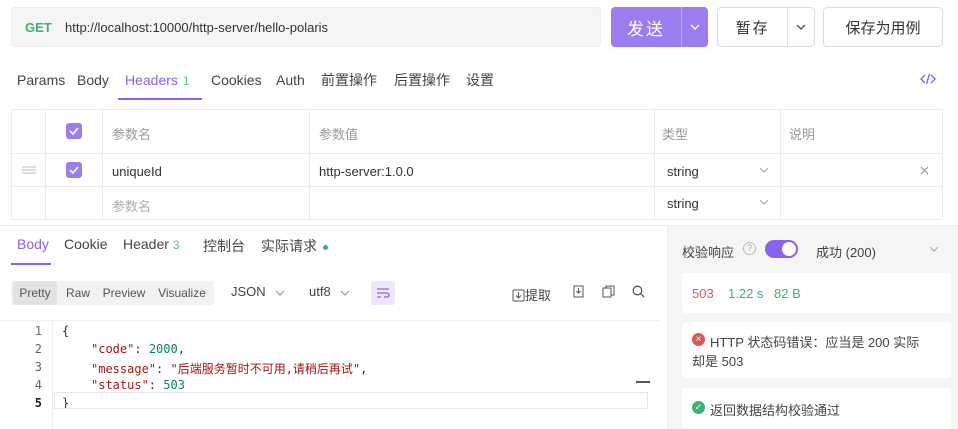  Describe the element at coordinates (93, 80) in the screenshot. I see `tab-body: Body` at that location.